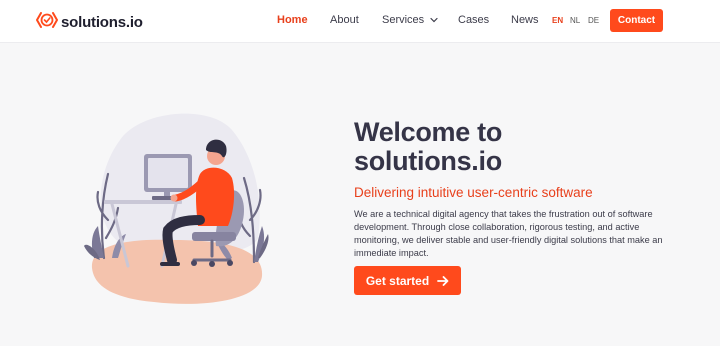 Image resolution: width=720 pixels, height=346 pixels. What do you see at coordinates (428, 132) in the screenshot?
I see `hero-title-line-1: Welcome to` at bounding box center [428, 132].